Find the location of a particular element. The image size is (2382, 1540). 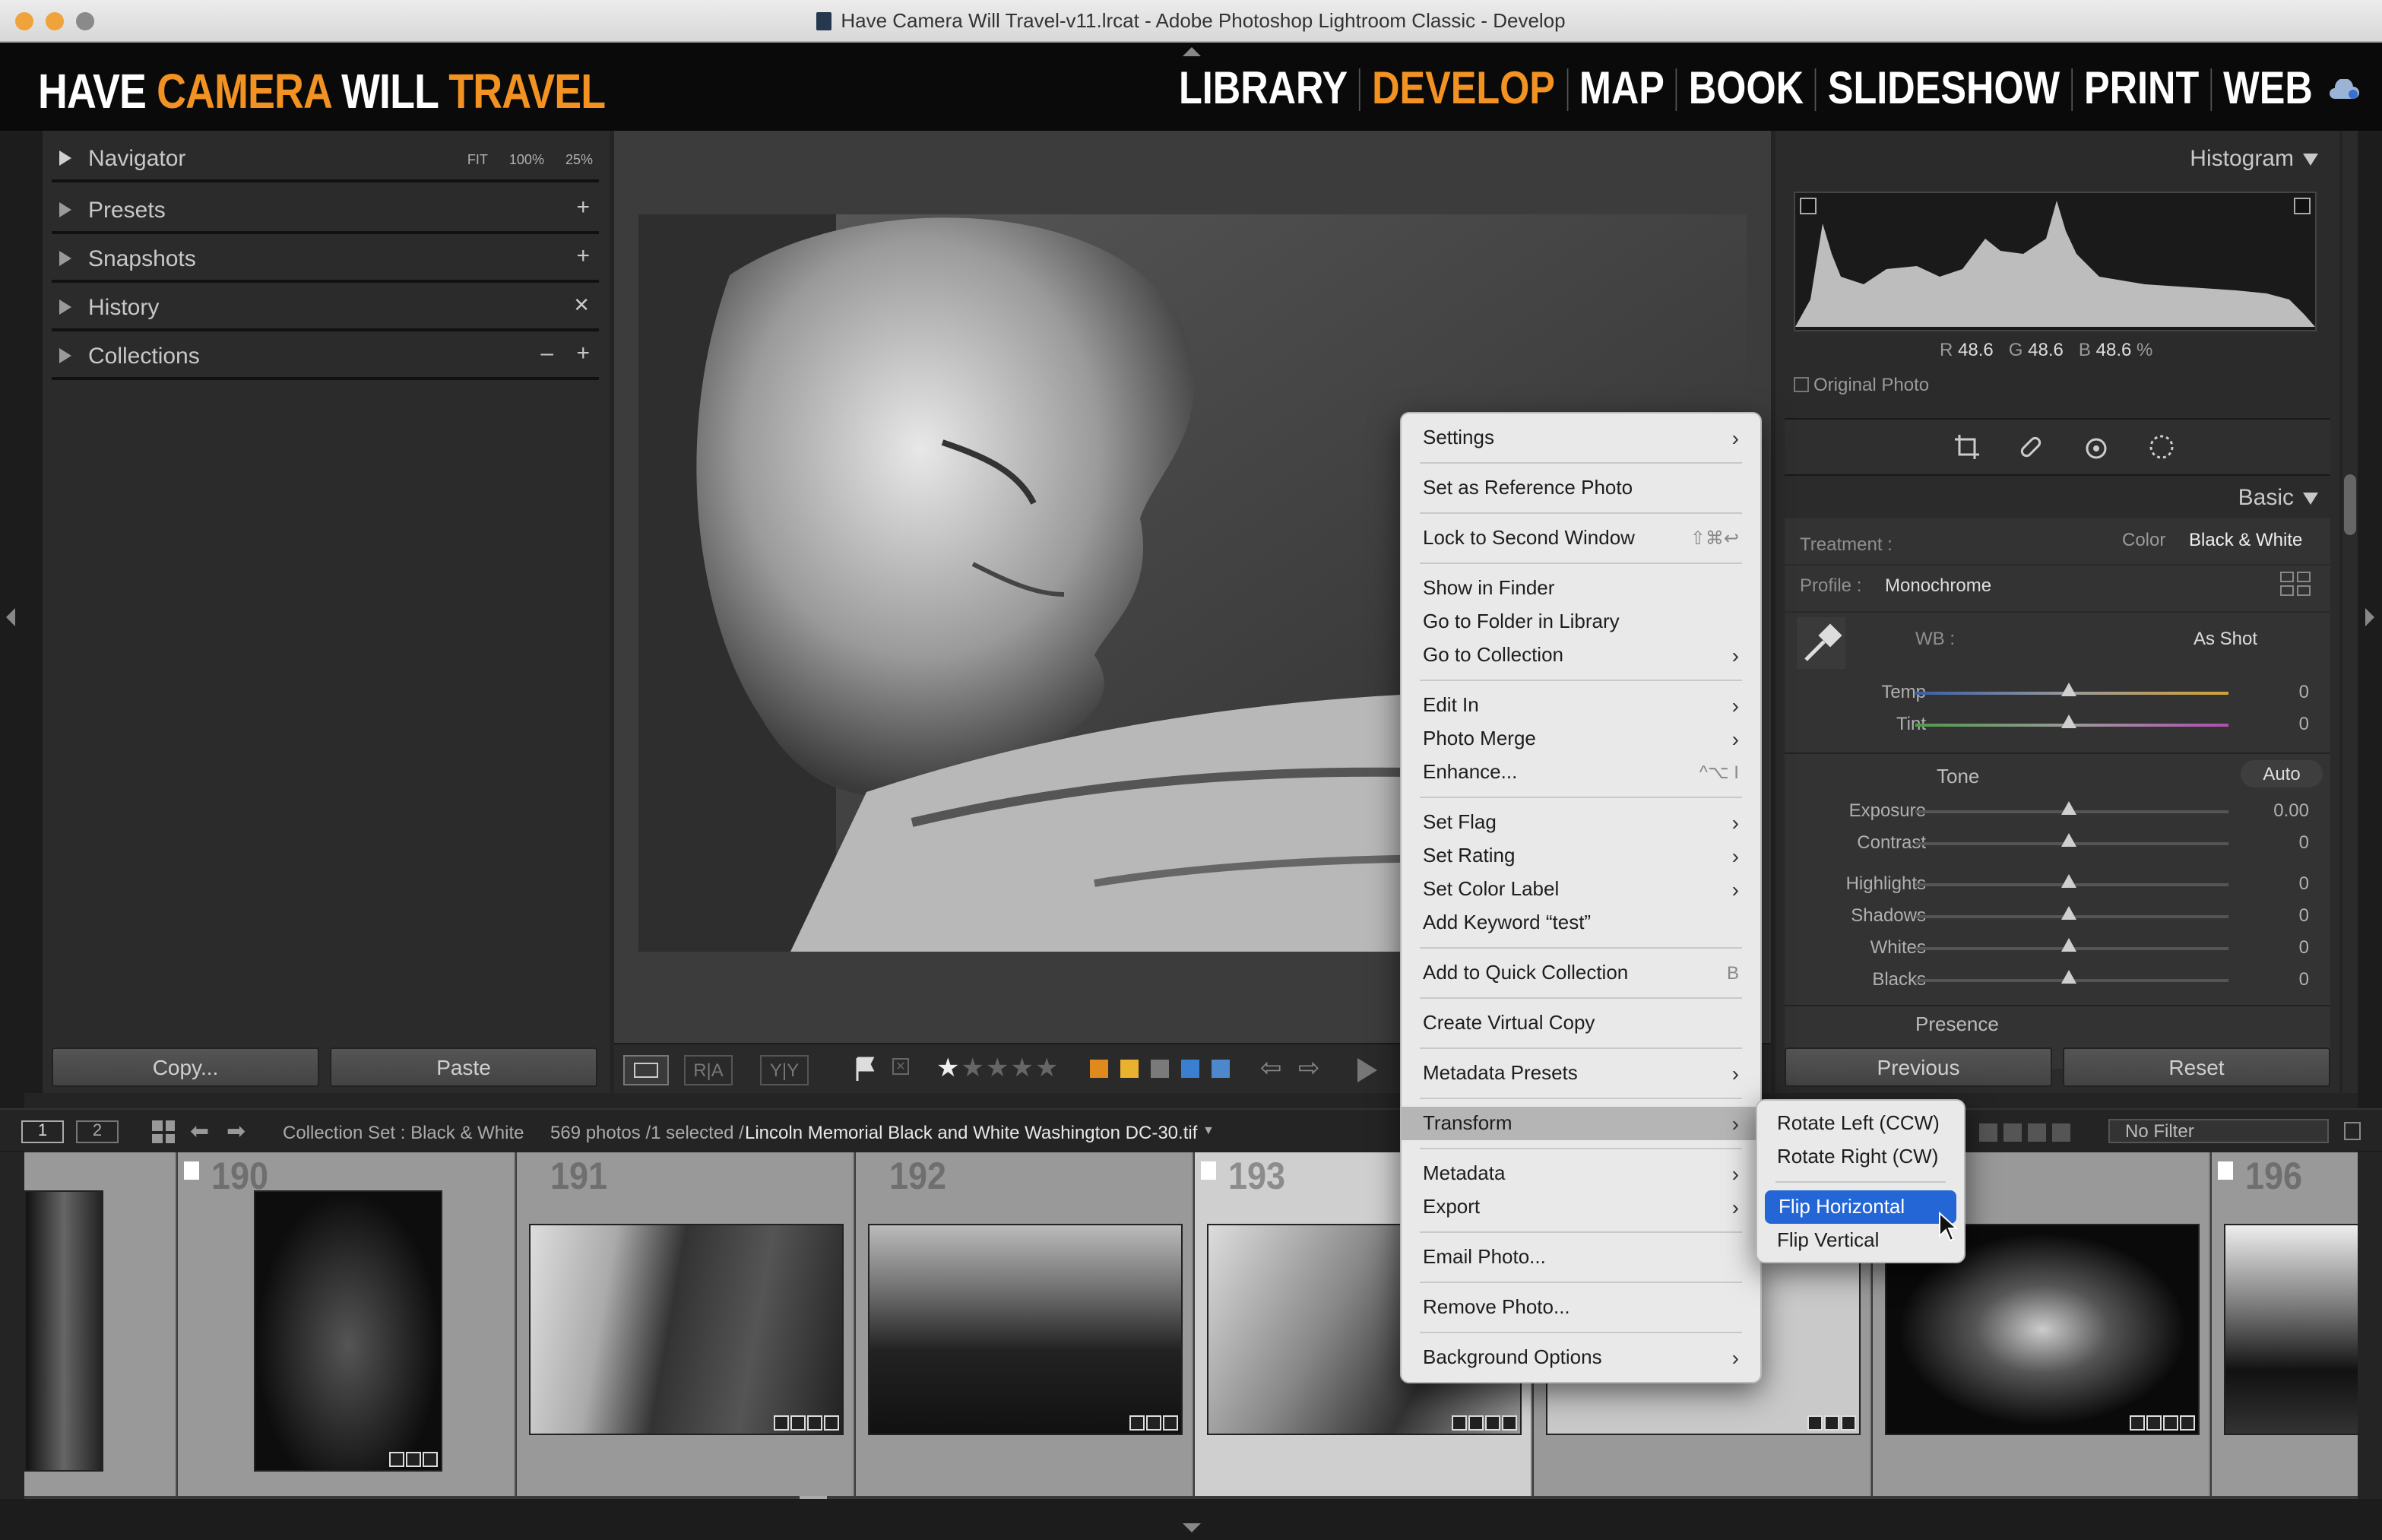

second-window-button: 2 is located at coordinates (98, 1131).